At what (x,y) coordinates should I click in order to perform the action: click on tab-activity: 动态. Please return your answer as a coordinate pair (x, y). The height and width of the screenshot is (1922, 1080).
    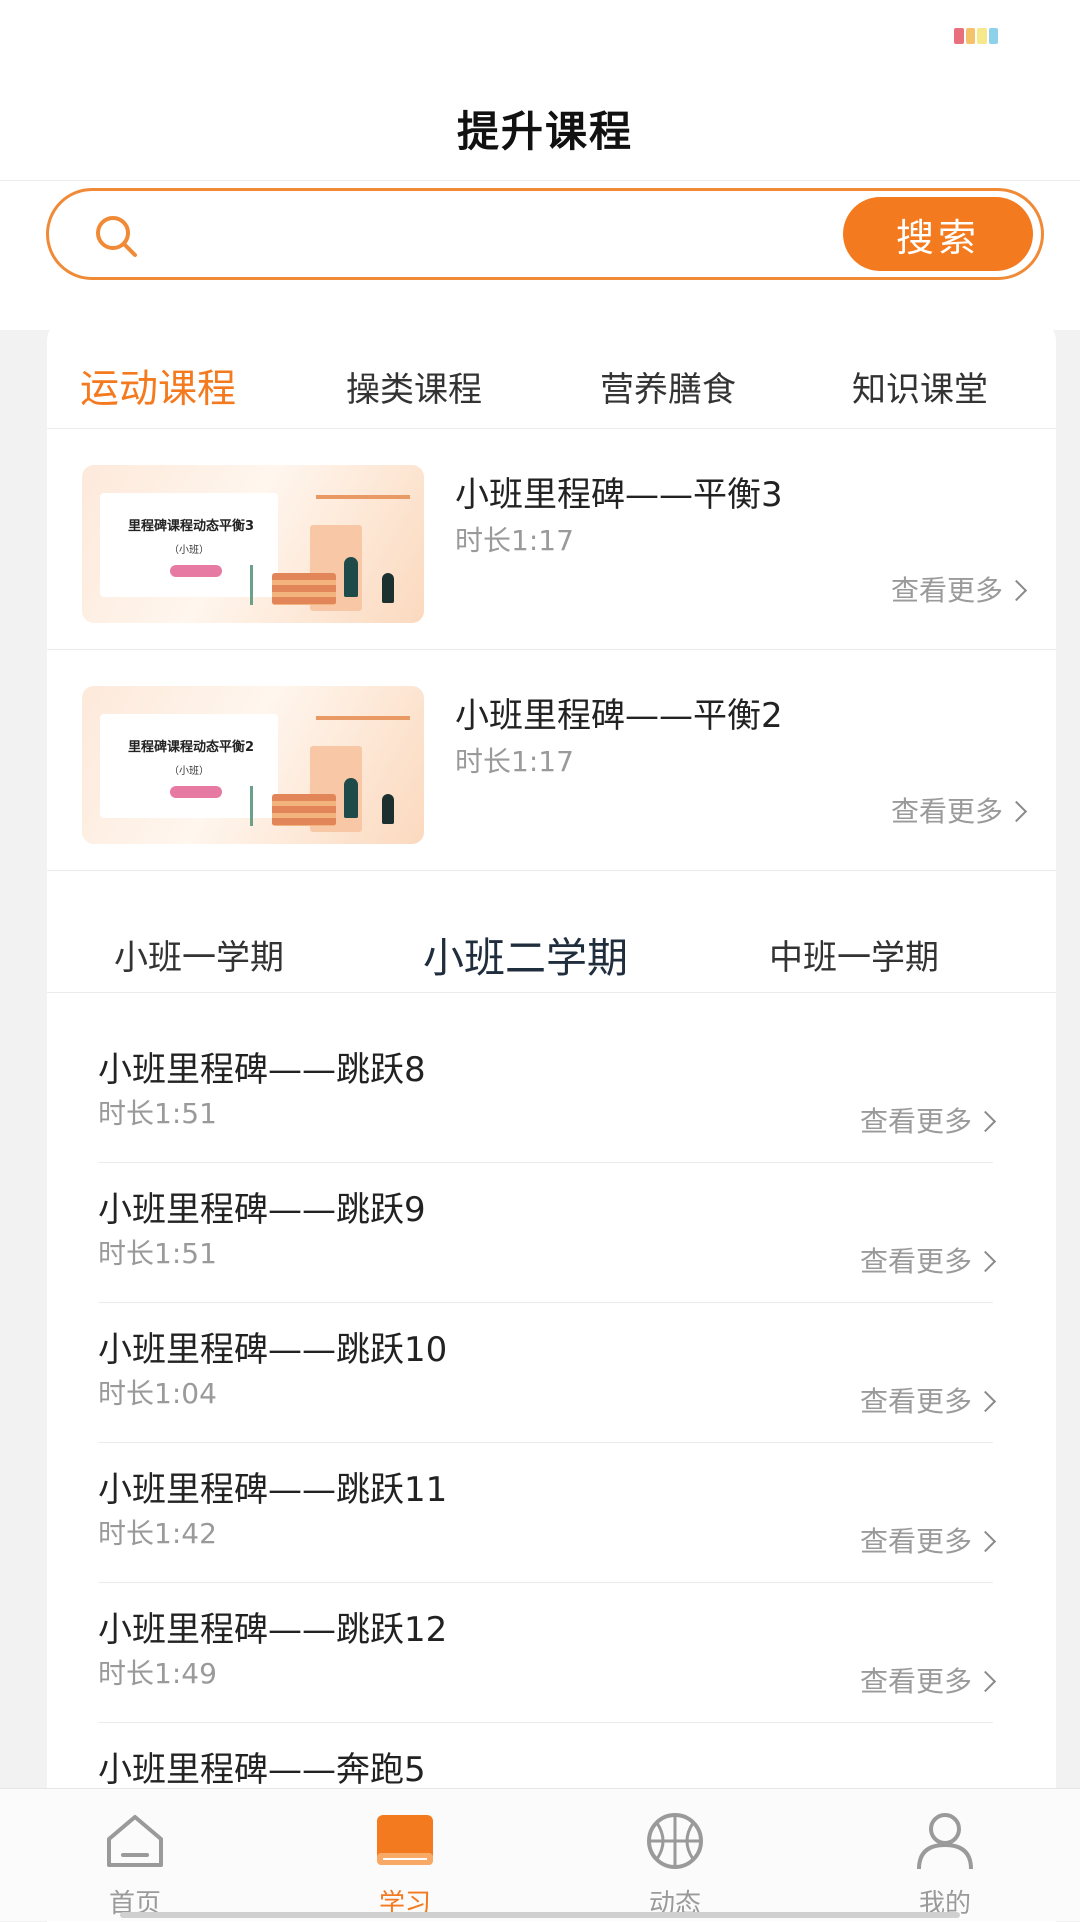
    Looking at the image, I should click on (675, 1855).